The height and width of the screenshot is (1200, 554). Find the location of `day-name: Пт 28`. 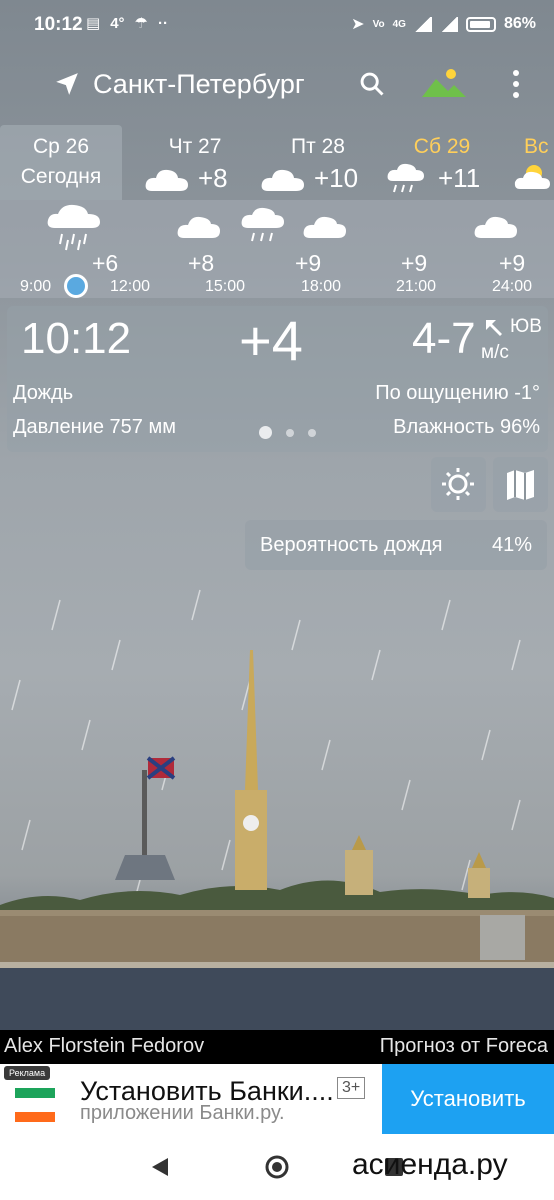

day-name: Пт 28 is located at coordinates (318, 146).